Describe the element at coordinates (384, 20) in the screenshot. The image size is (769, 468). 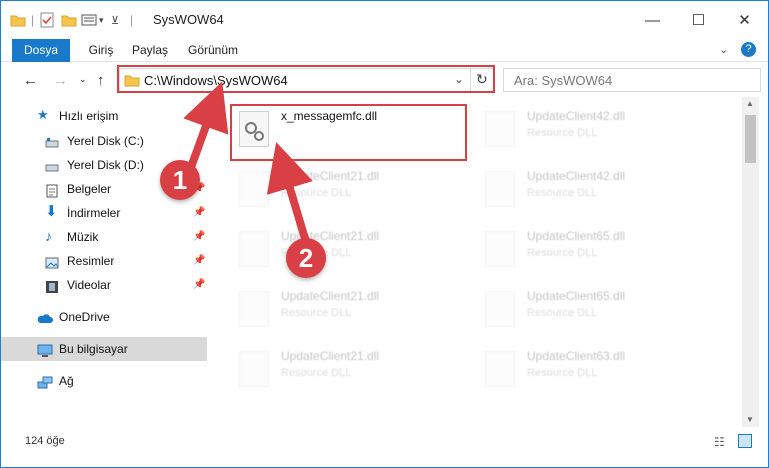
I see `title-bar: | ▾ ⊻ | SysWOW64 — ☐ ✕` at that location.